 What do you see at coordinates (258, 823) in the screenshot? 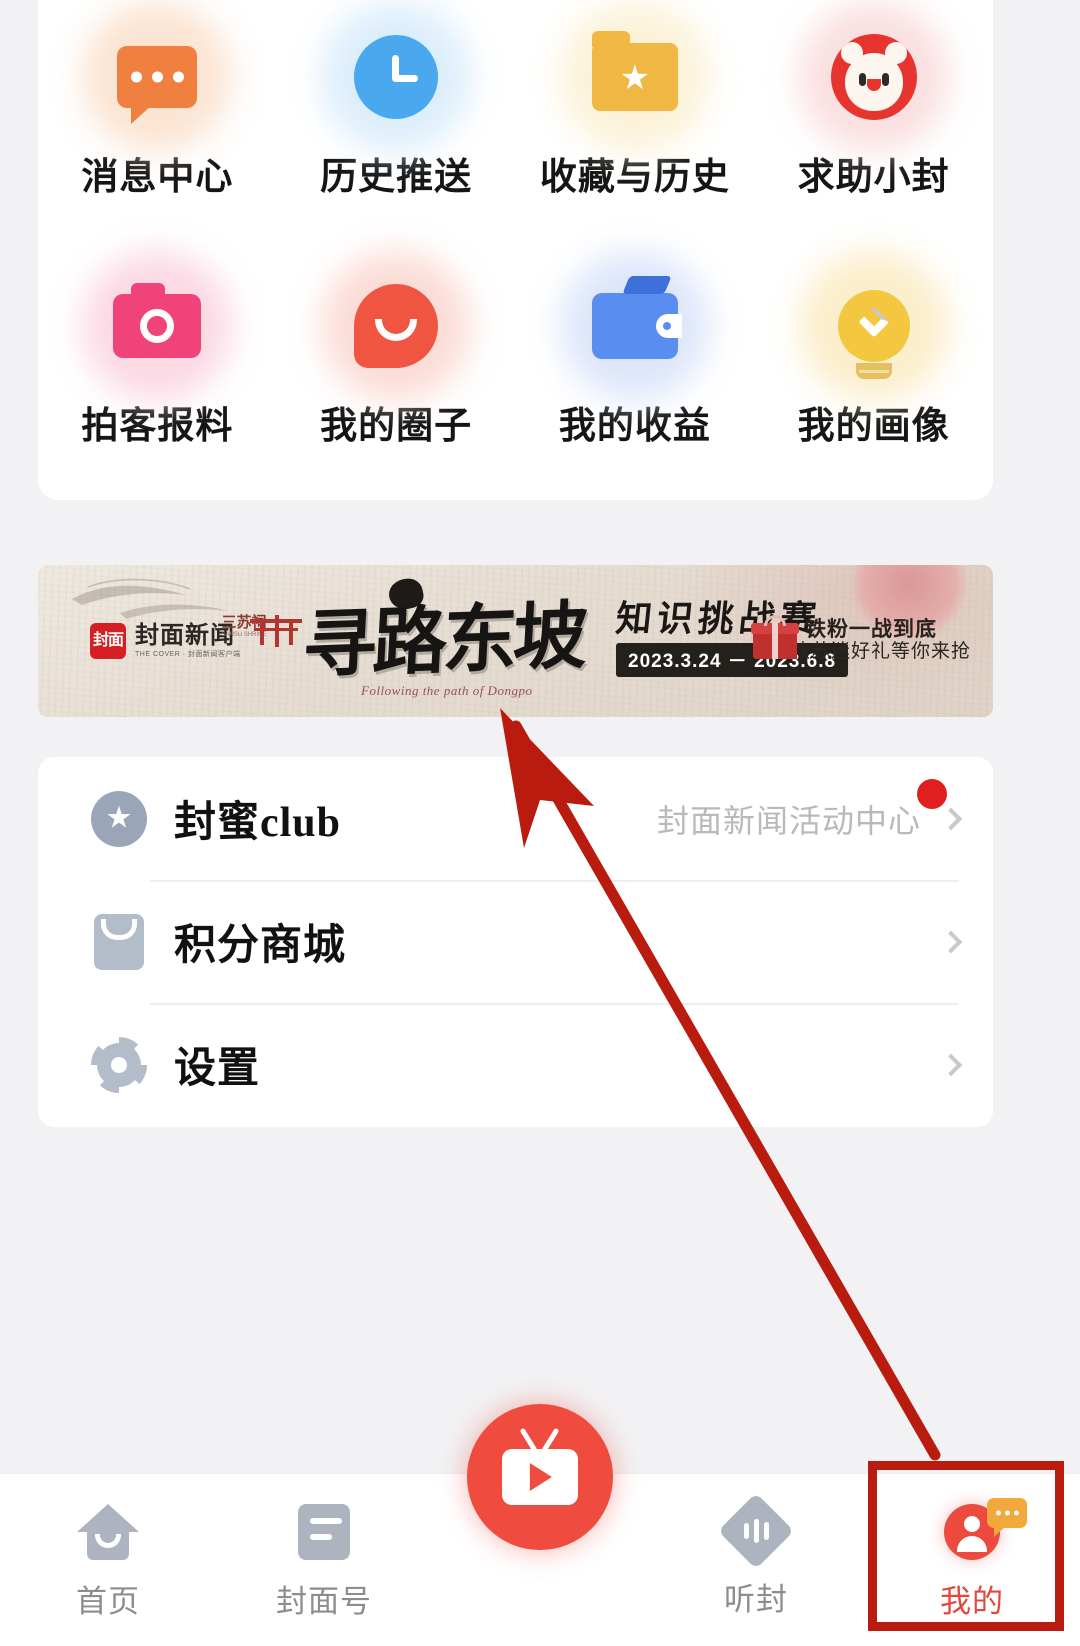
I see `menu-item-title: 封蜜club` at bounding box center [258, 823].